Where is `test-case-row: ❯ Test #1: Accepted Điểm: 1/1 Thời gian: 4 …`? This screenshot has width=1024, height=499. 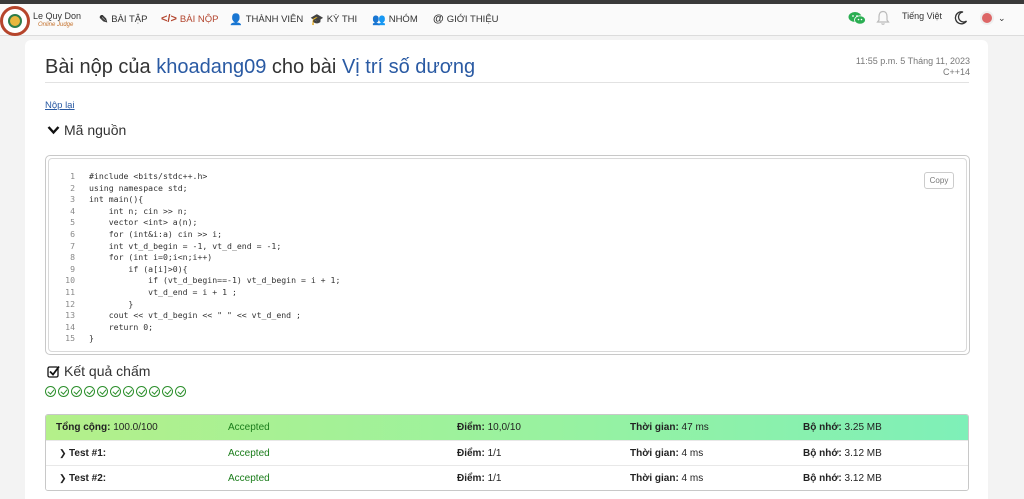 test-case-row: ❯ Test #1: Accepted Điểm: 1/1 Thời gian: 4 … is located at coordinates (507, 452).